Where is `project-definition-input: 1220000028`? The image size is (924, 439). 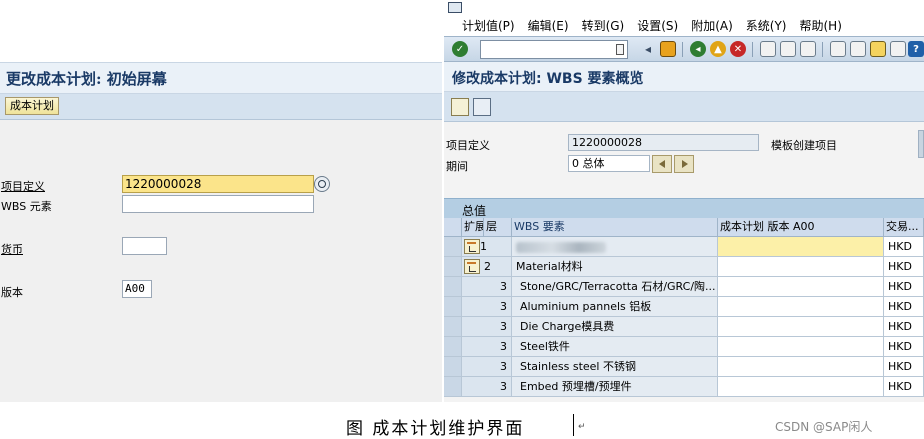 project-definition-input: 1220000028 is located at coordinates (218, 184).